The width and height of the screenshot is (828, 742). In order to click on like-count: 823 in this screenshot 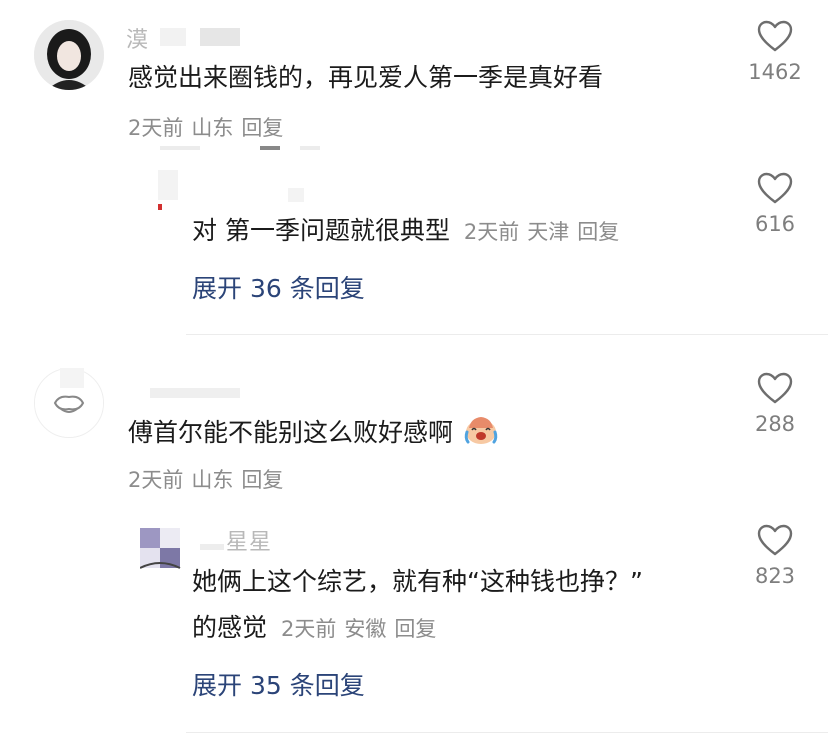, I will do `click(775, 576)`.